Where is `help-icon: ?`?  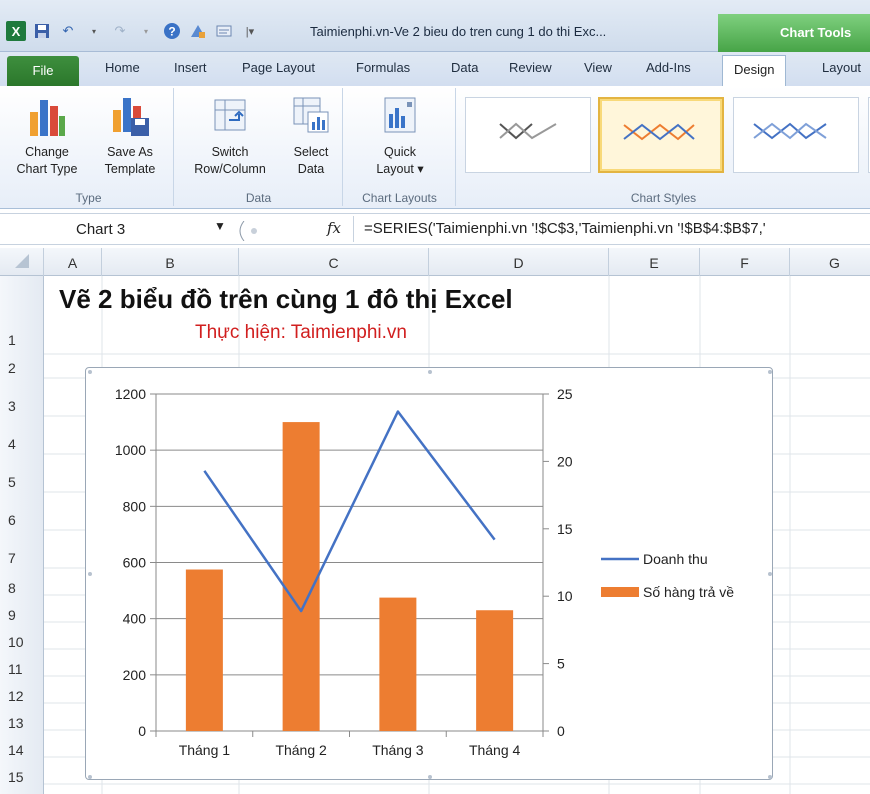 help-icon: ? is located at coordinates (172, 31).